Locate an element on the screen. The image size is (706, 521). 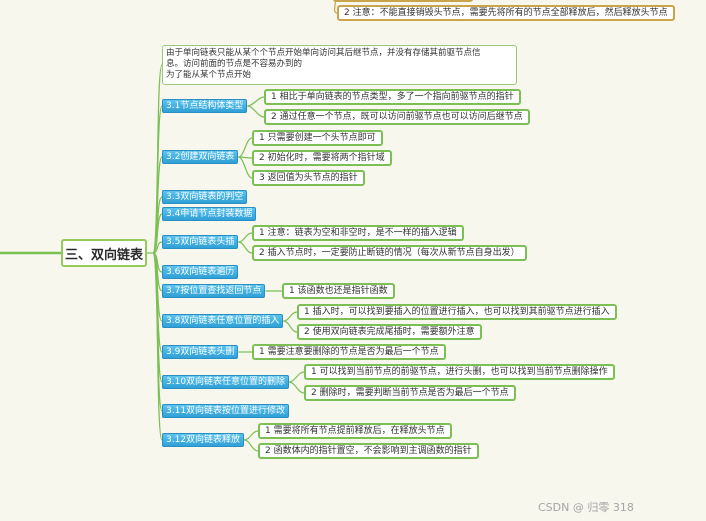
leaf-3-10-1: 1 可以找到当前节点的前驱节点，进行头删，也可以找到当前节点删除操作 is located at coordinates (459, 372).